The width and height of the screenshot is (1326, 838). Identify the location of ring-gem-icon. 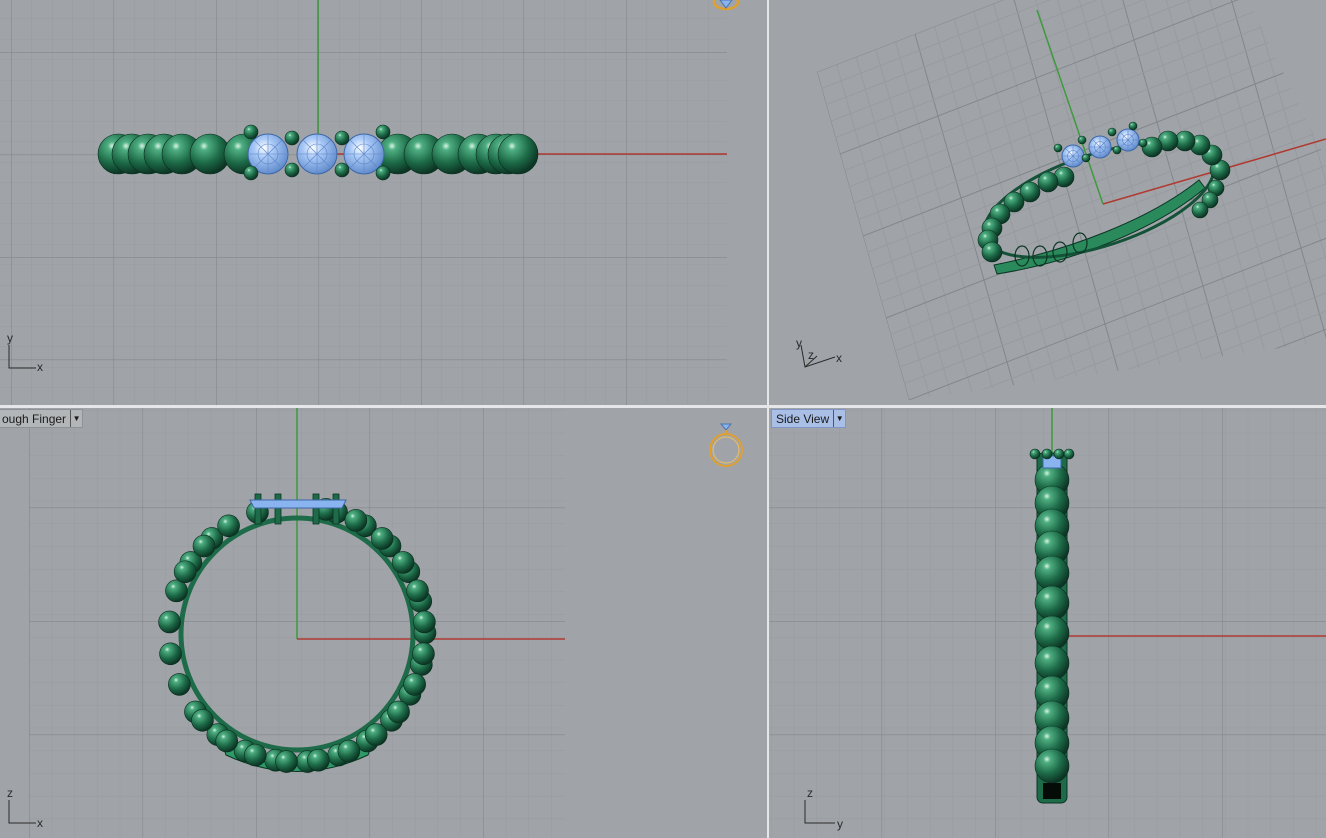
(726, 445).